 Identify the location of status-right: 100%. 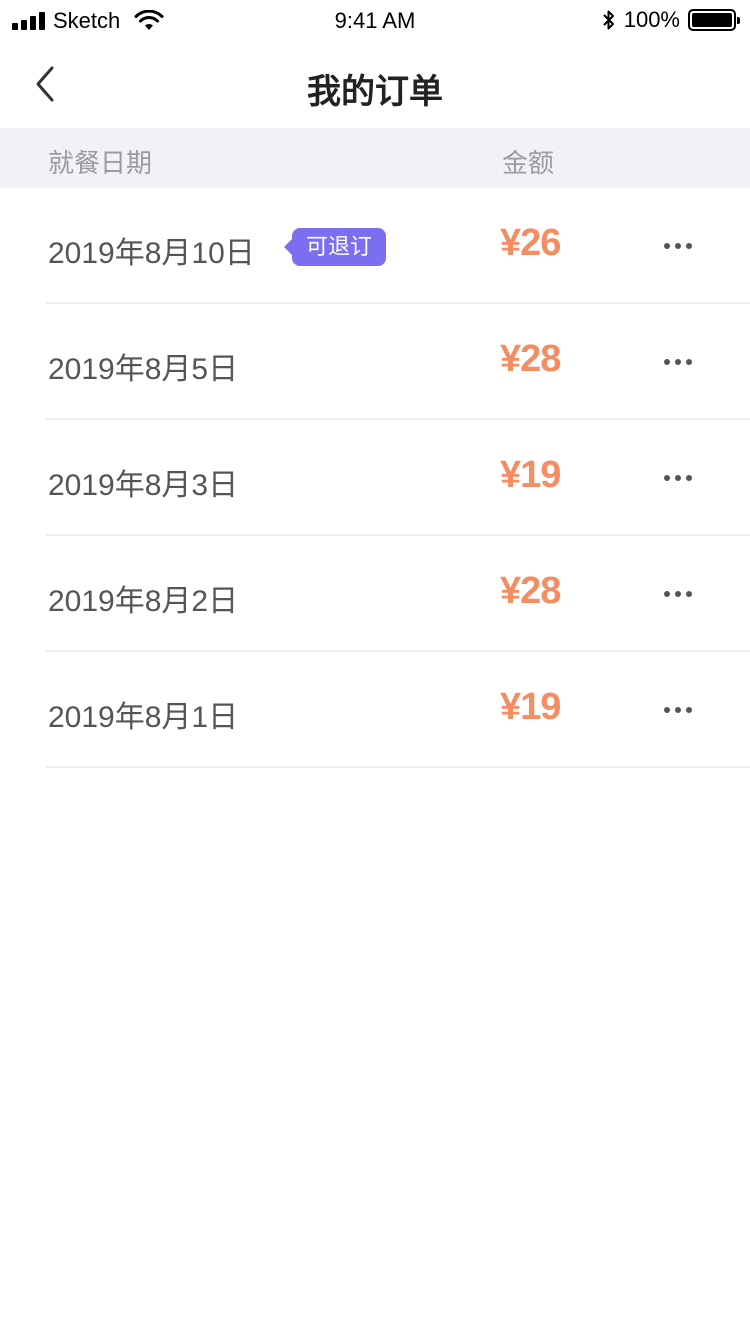
(671, 20).